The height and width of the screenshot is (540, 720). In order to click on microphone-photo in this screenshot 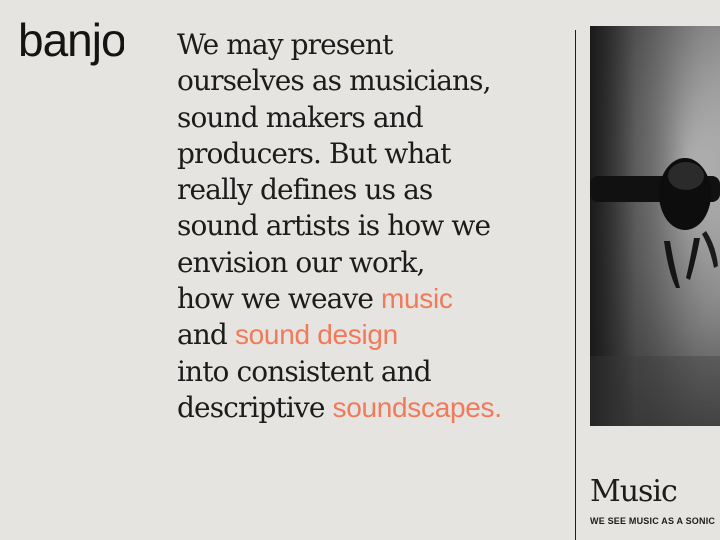, I will do `click(655, 226)`.